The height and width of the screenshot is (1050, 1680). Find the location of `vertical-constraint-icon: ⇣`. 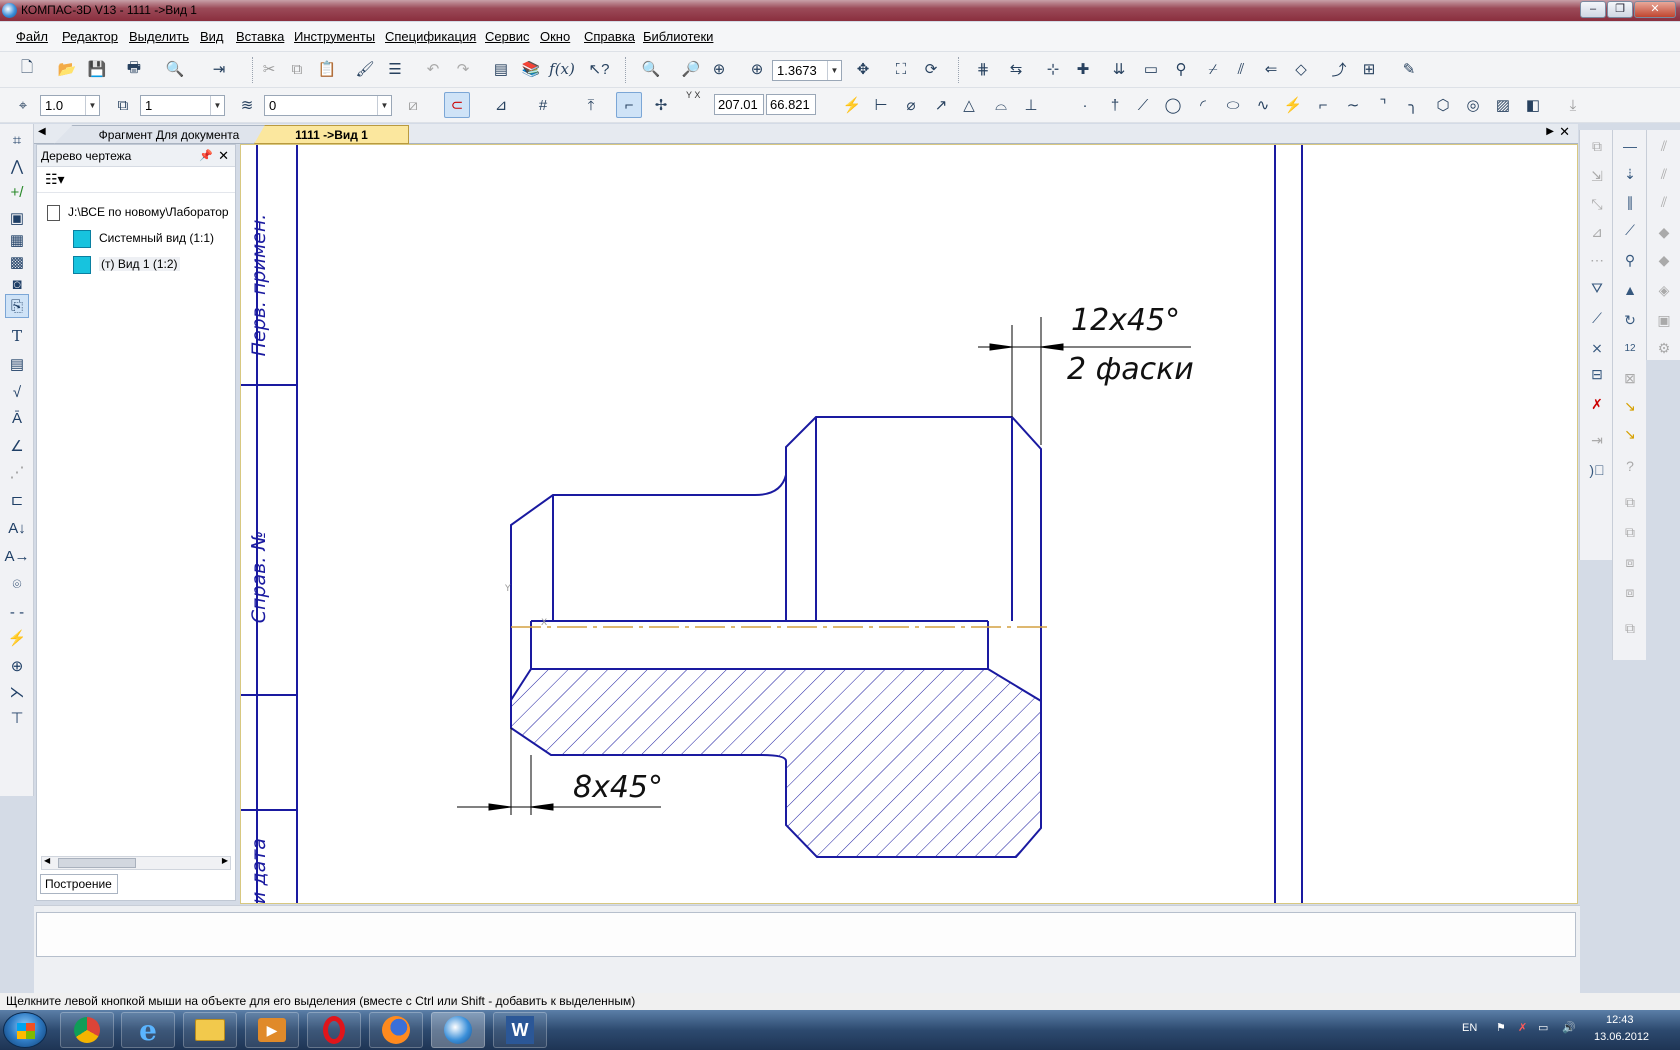

vertical-constraint-icon: ⇣ is located at coordinates (1630, 174).